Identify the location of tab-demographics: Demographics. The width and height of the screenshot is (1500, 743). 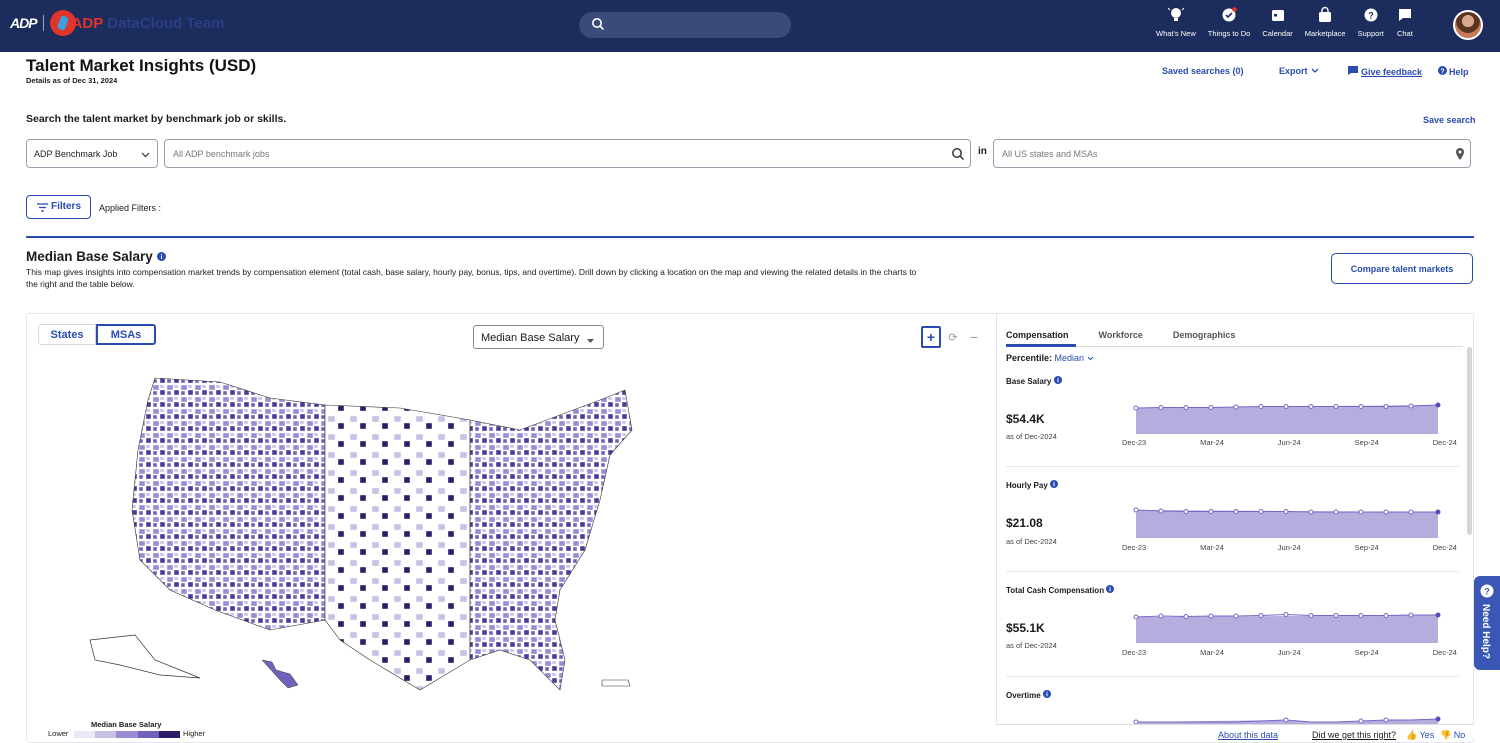
(1204, 337).